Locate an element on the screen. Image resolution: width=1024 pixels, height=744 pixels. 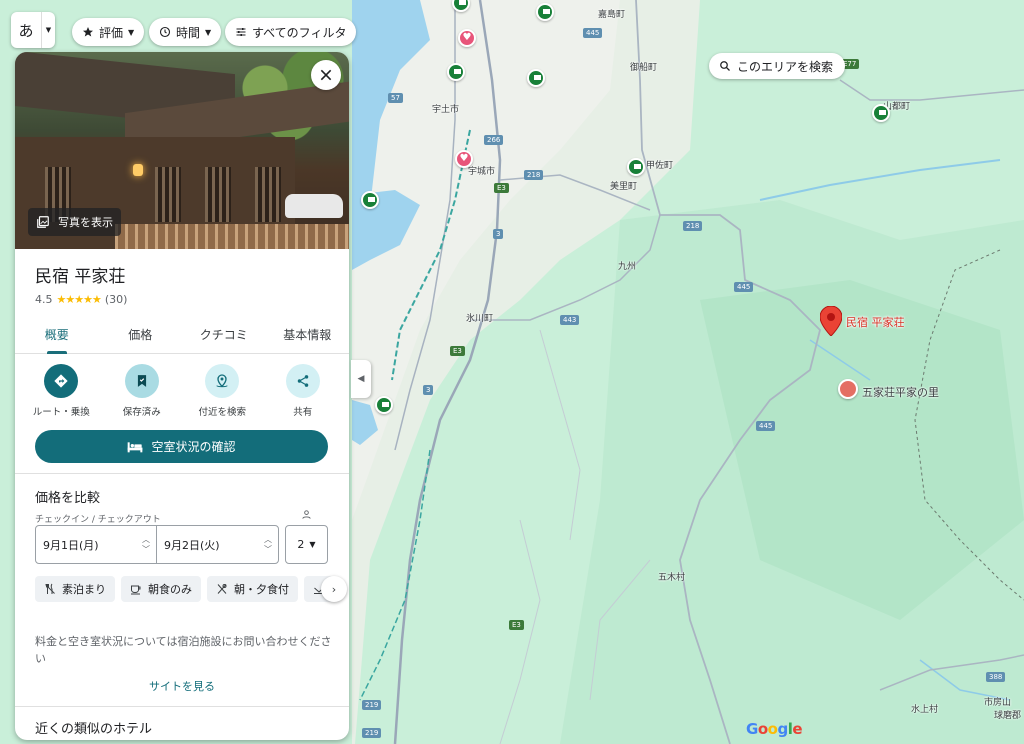
share-icon is located at coordinates (302, 381).